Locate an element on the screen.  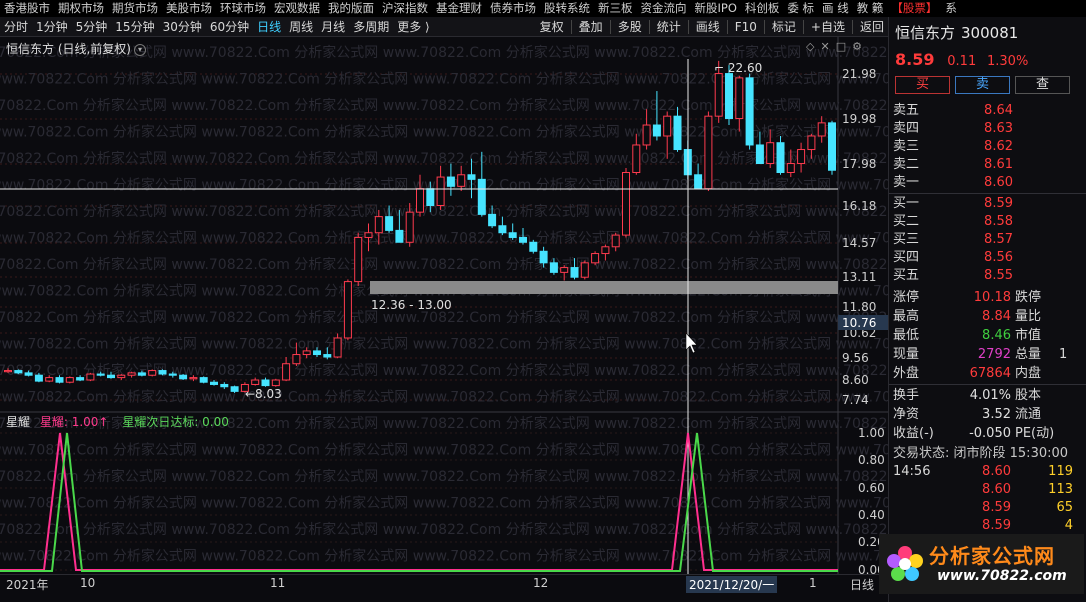
ask-row: 卖二 8.61 is located at coordinates (987, 165).